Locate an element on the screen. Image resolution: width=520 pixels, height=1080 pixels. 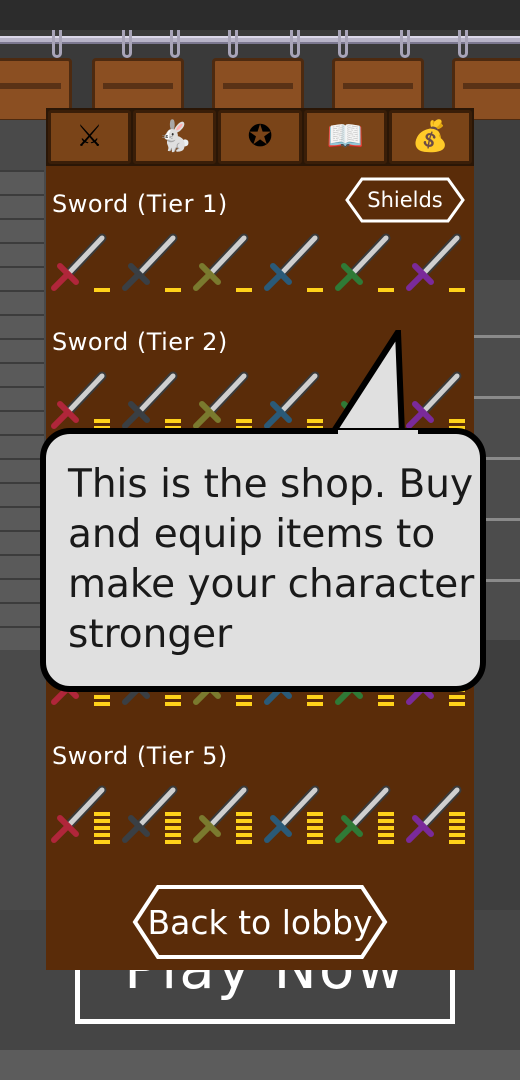
sword-row is located at coordinates (260, 263).